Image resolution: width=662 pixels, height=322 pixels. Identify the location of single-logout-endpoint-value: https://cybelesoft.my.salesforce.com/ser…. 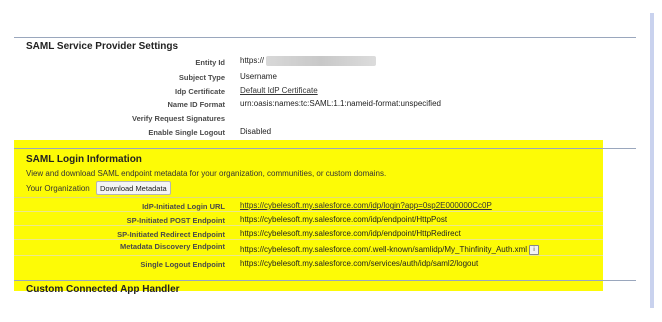
(359, 263).